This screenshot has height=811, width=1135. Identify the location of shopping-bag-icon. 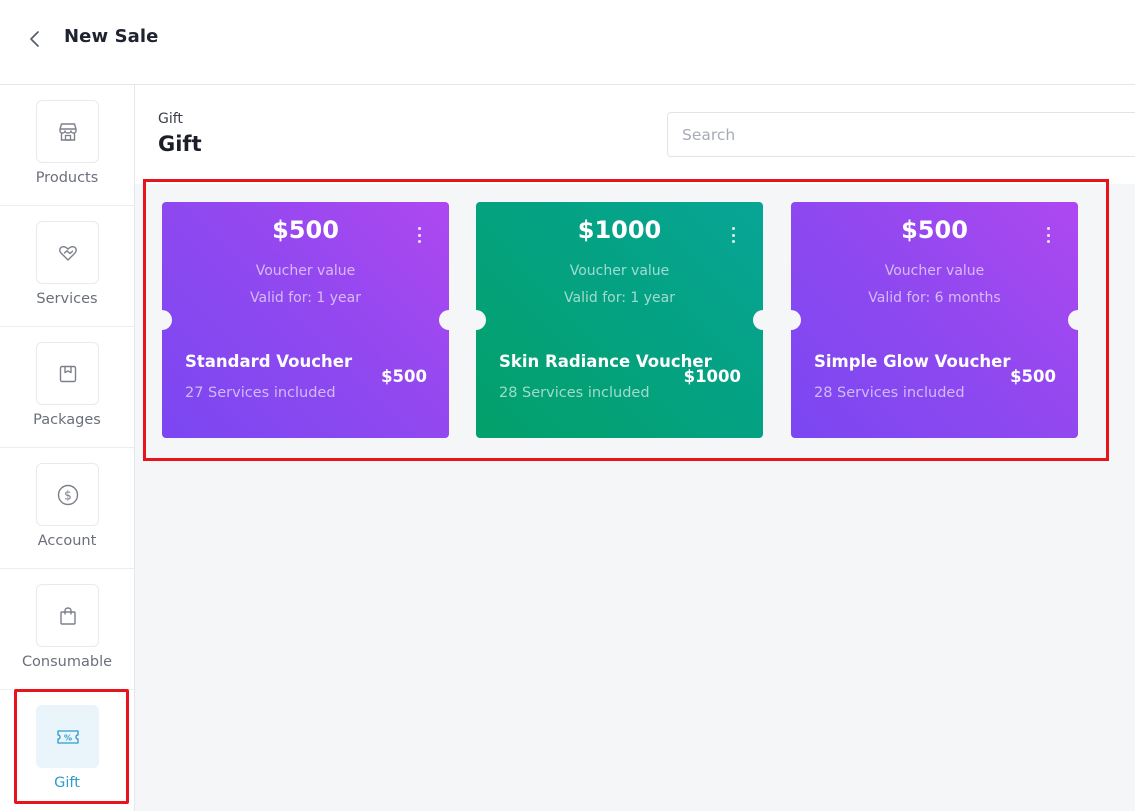
(67, 615).